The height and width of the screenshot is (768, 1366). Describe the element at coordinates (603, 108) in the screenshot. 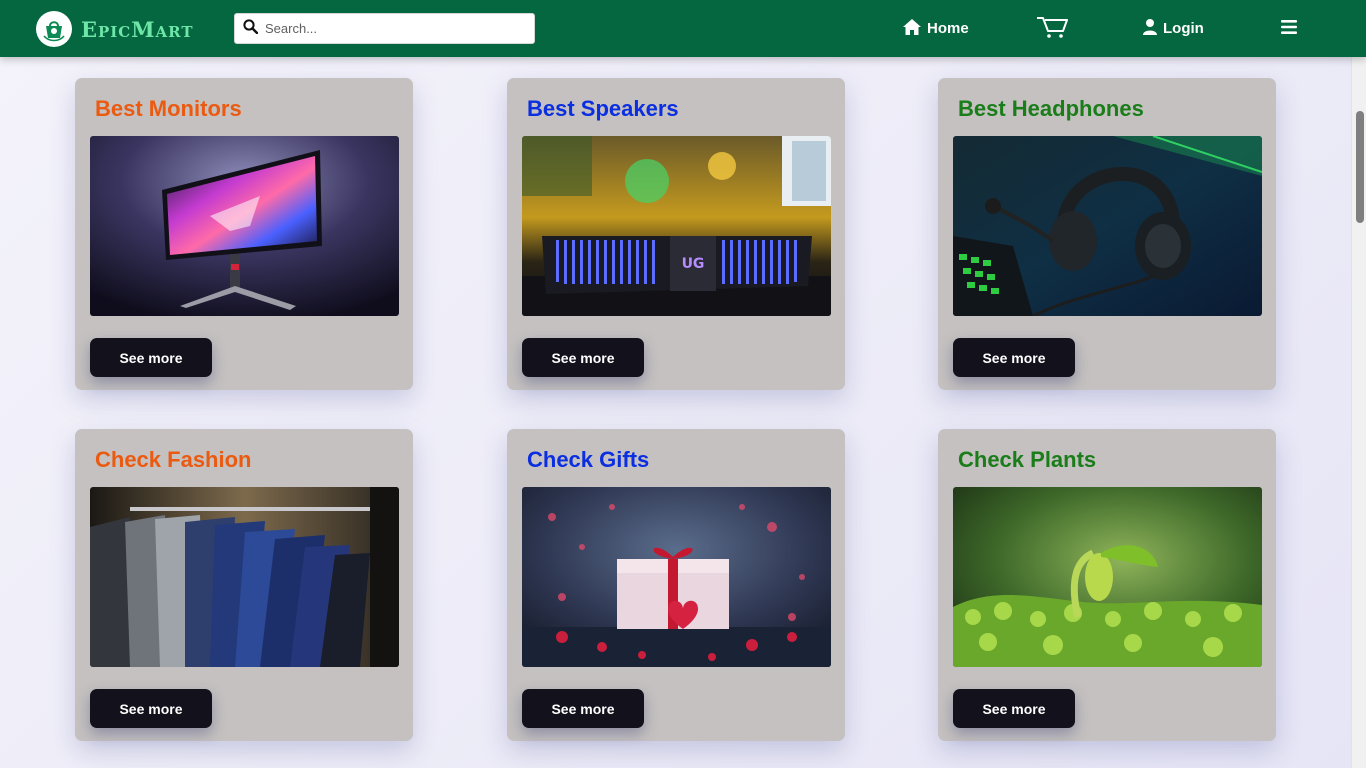

I see `card-title: Best Speakers` at that location.